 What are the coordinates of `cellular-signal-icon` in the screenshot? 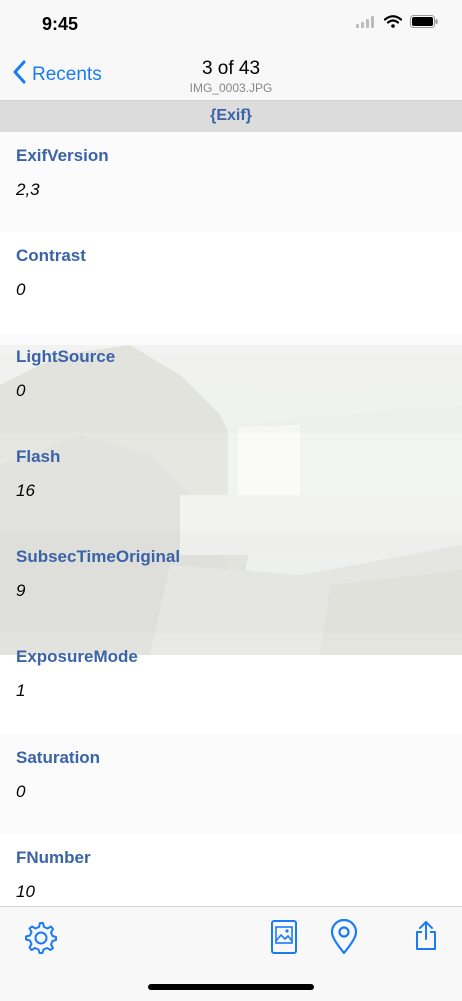 It's located at (366, 24).